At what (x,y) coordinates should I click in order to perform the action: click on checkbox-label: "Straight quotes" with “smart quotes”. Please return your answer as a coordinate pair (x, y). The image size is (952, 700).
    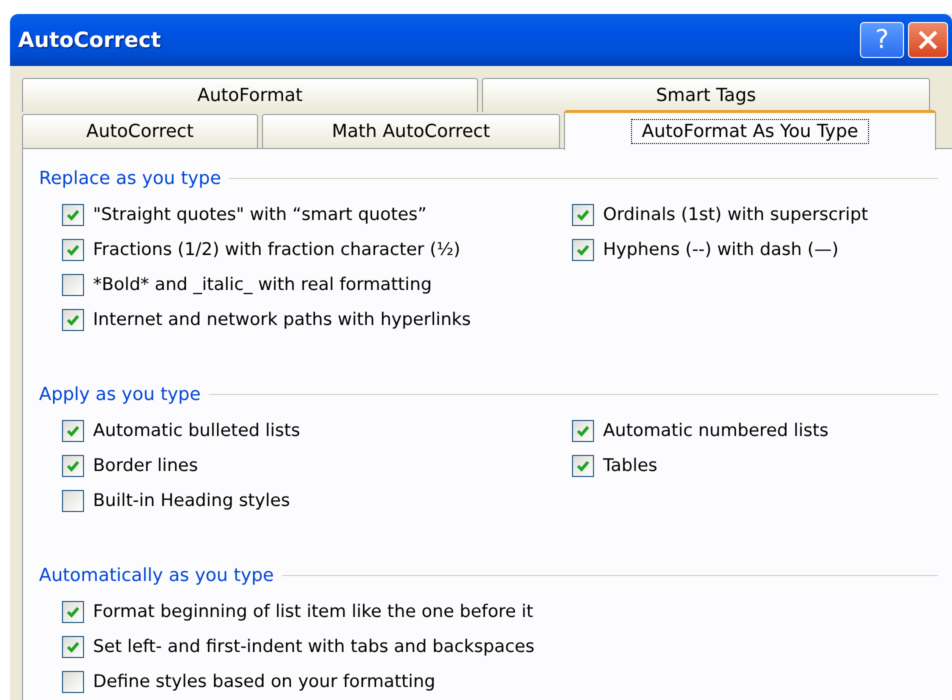
    Looking at the image, I should click on (260, 214).